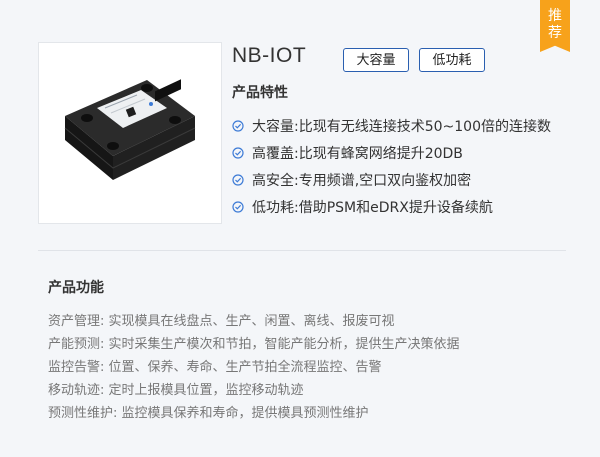 The height and width of the screenshot is (457, 600). I want to click on function-item: 资产管理: 实现模具在线盘点、生产、闲置、离线、报废可视, so click(221, 321).